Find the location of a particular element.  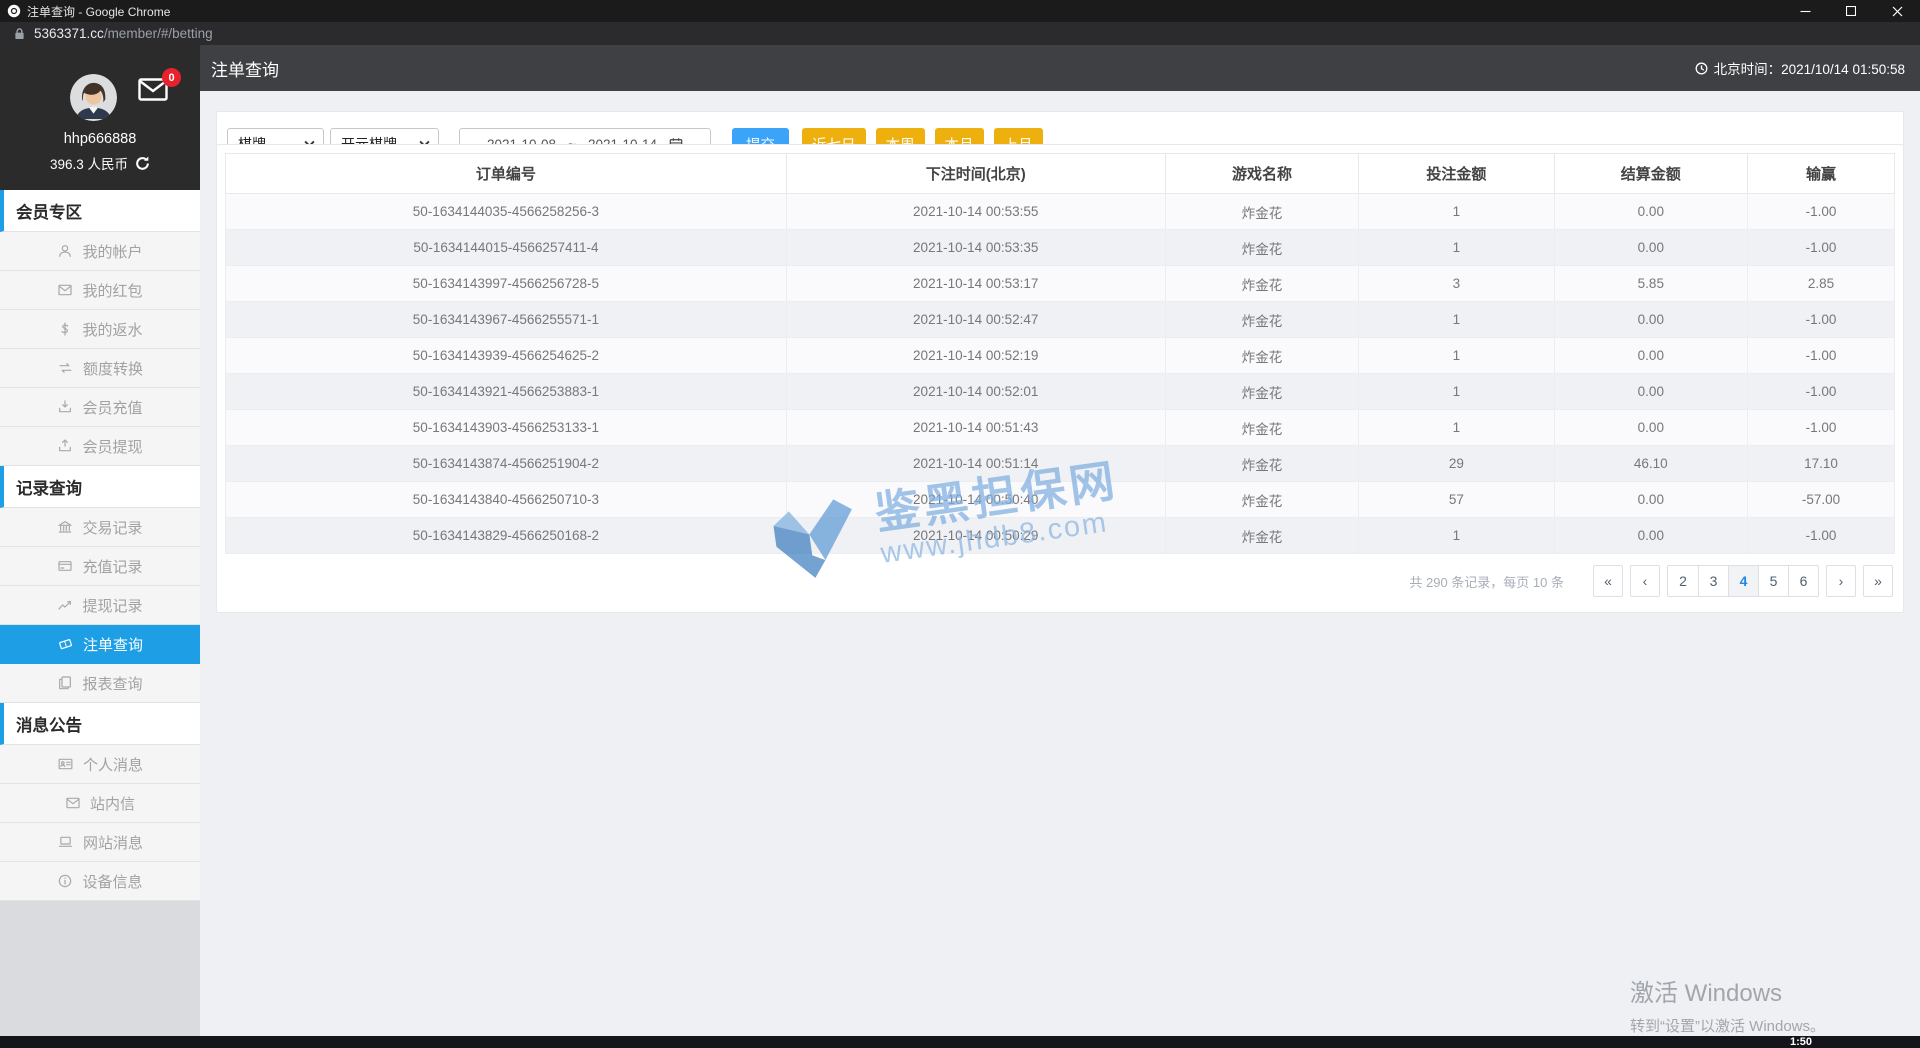

table-cell: 50-1634143921-4566253883-1 is located at coordinates (506, 391).